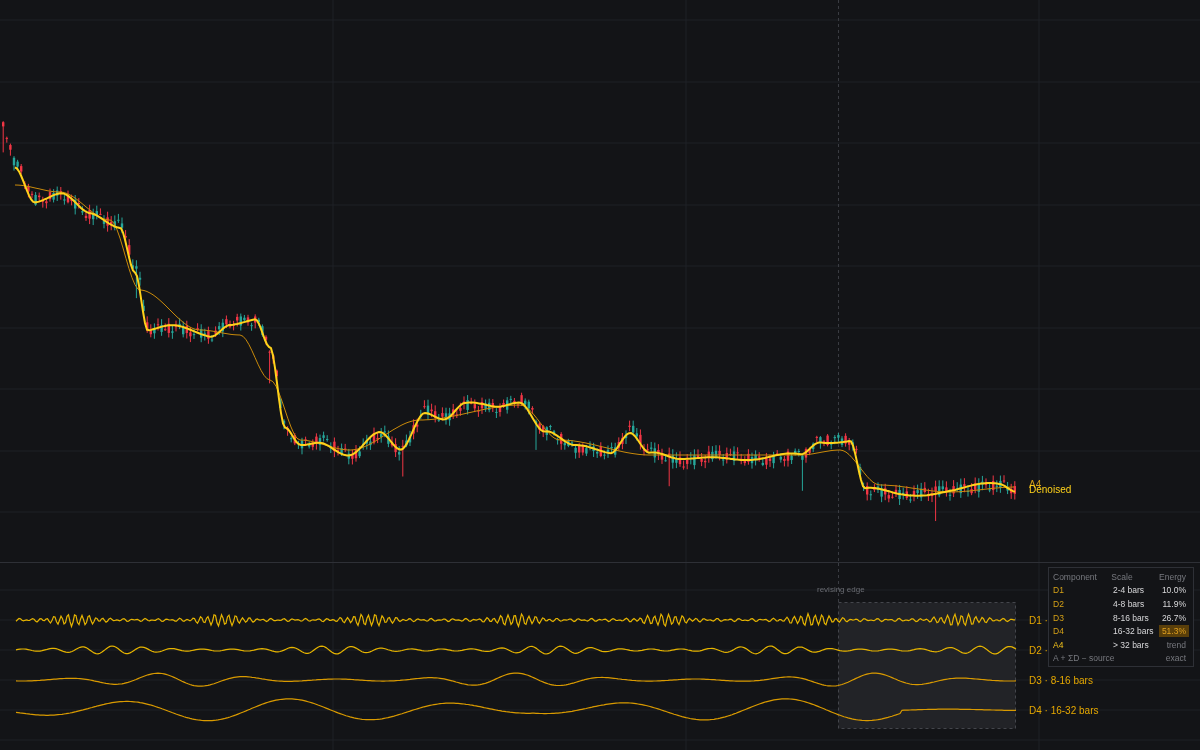 The height and width of the screenshot is (750, 1200). What do you see at coordinates (1131, 617) in the screenshot?
I see `scale-cell-text: 8-16 bars` at bounding box center [1131, 617].